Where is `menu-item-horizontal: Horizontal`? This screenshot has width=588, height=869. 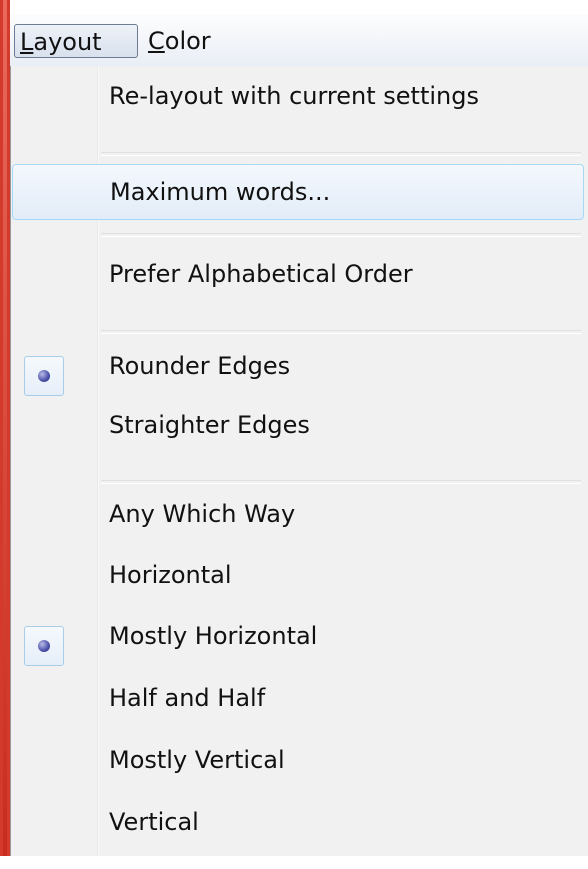
menu-item-horizontal: Horizontal is located at coordinates (299, 586).